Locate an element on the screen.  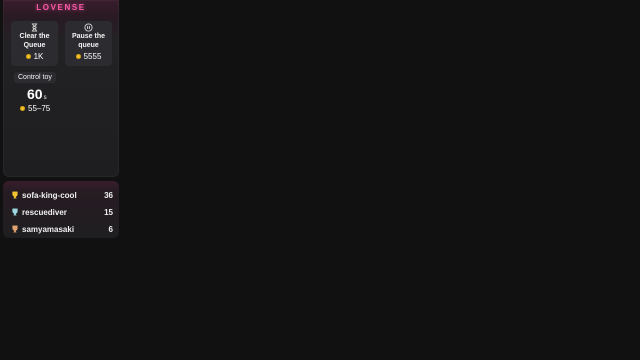
pause-queue-price: 5555 is located at coordinates (88, 56).